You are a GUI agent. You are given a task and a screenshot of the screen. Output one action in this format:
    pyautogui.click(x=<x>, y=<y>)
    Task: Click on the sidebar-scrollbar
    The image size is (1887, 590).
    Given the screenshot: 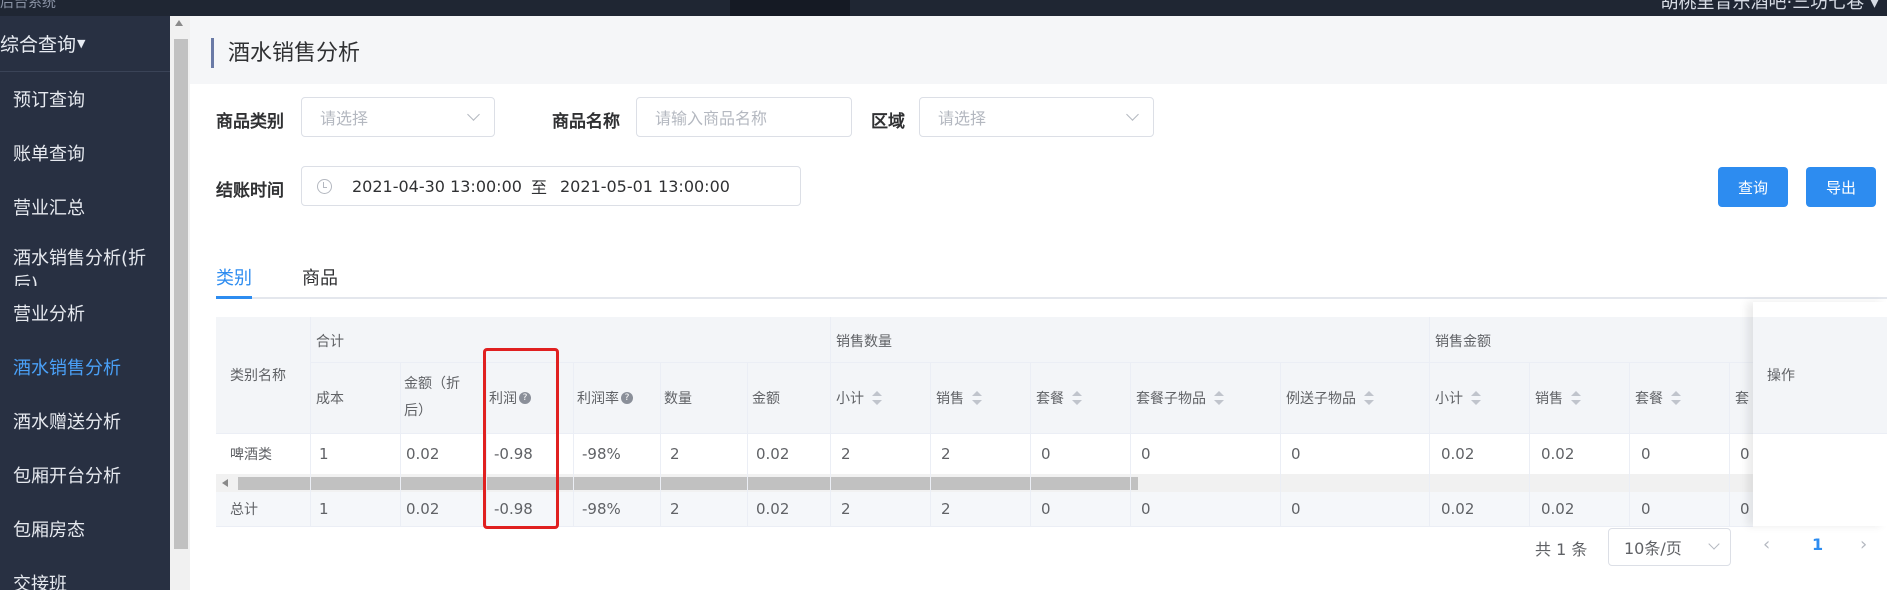 What is the action you would take?
    pyautogui.click(x=180, y=303)
    